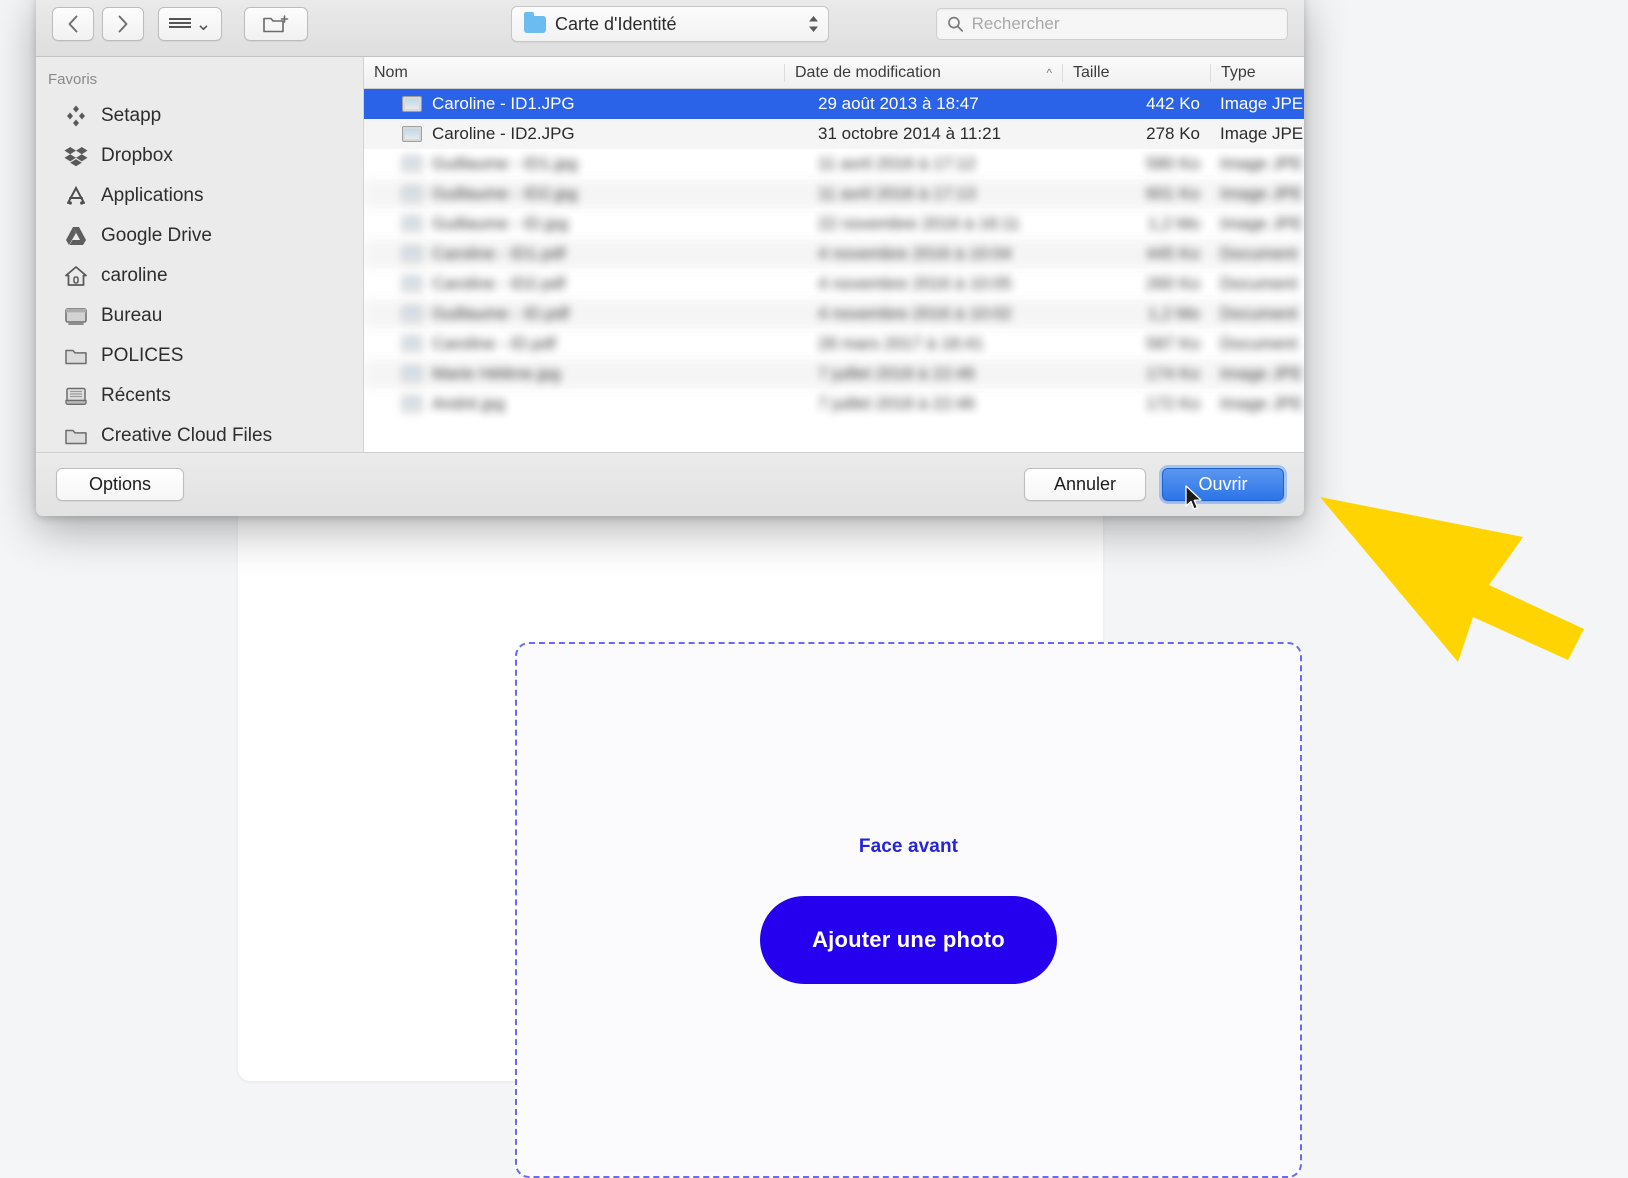  Describe the element at coordinates (1223, 484) in the screenshot. I see `open-button: Ouvrir` at that location.